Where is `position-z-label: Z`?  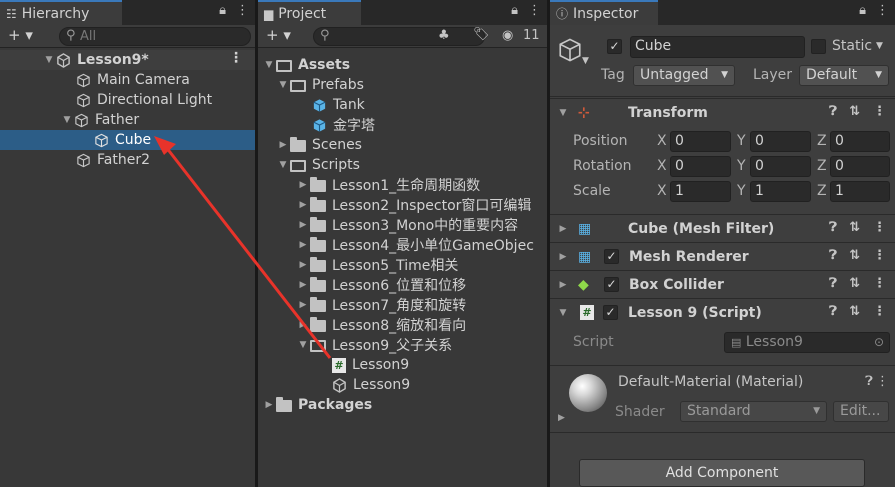
position-z-label: Z is located at coordinates (822, 141).